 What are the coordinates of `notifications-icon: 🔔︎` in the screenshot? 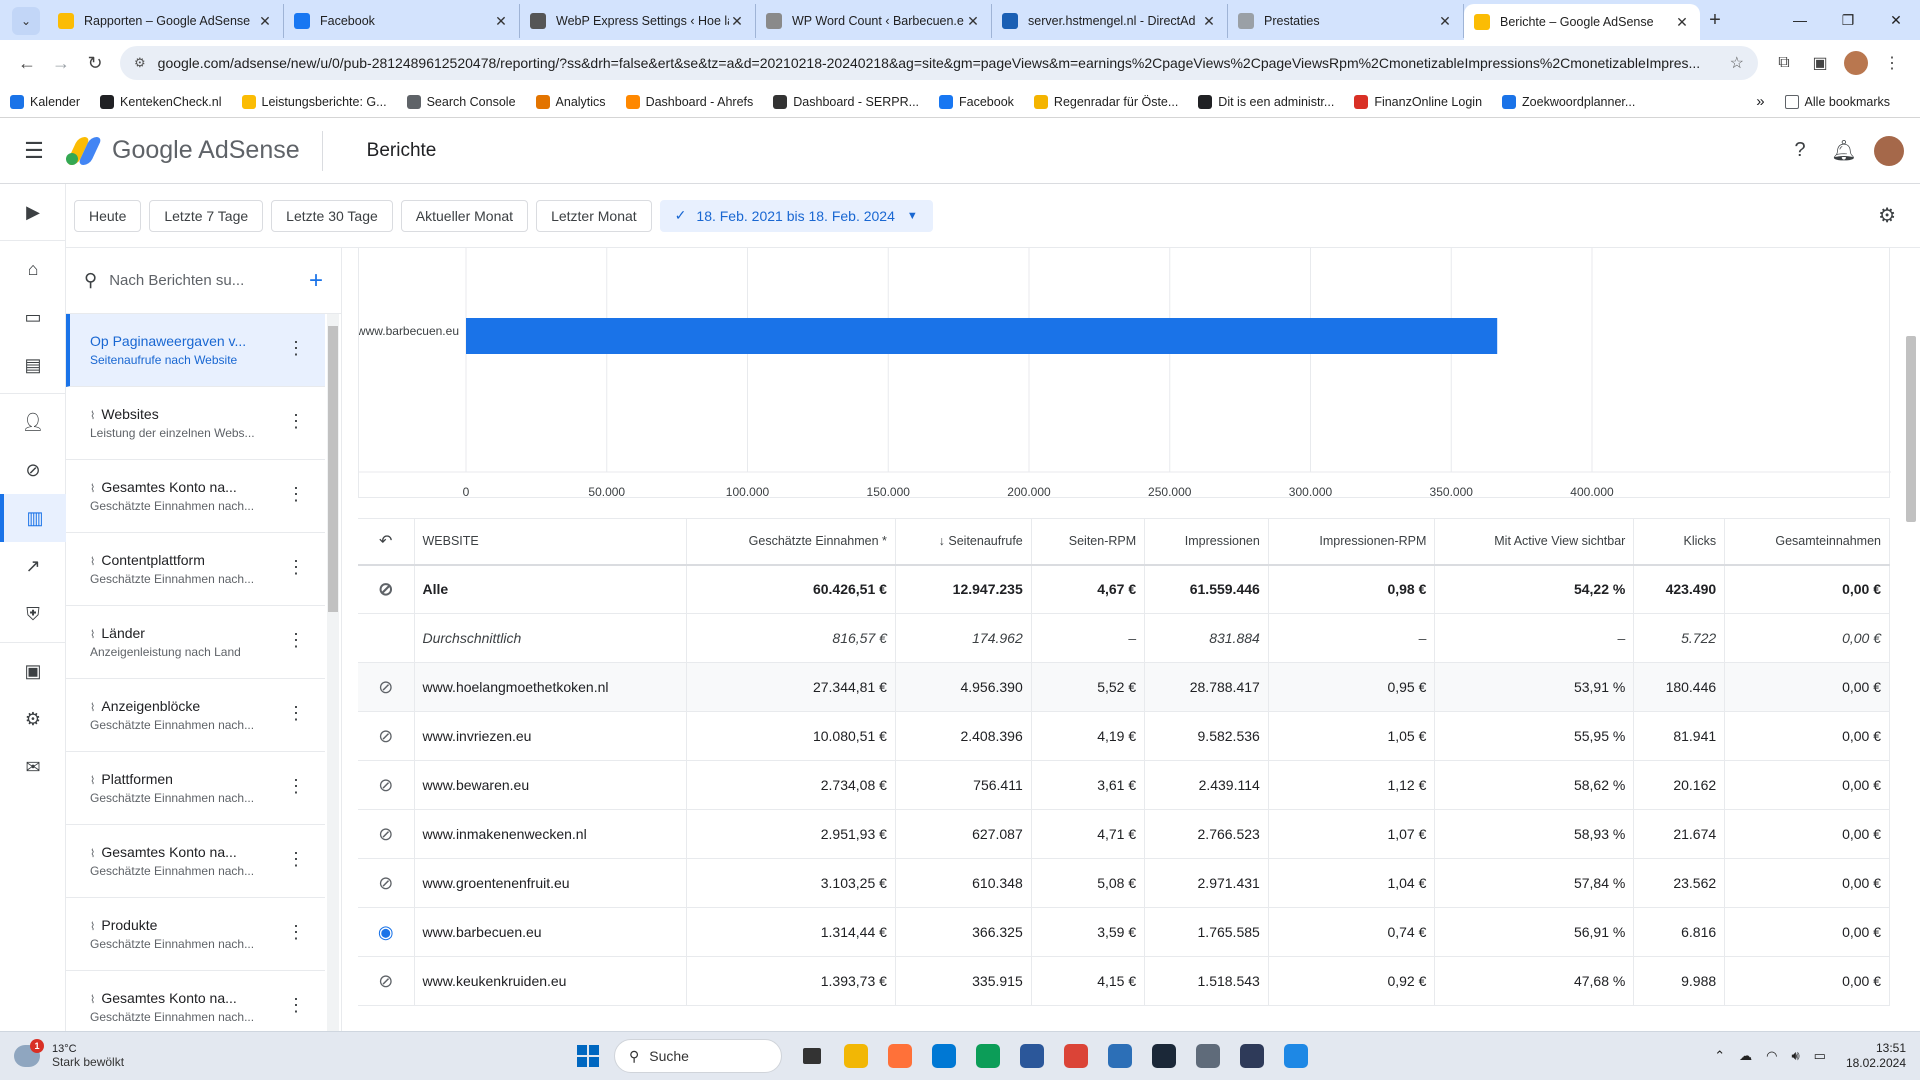 It's located at (1844, 151).